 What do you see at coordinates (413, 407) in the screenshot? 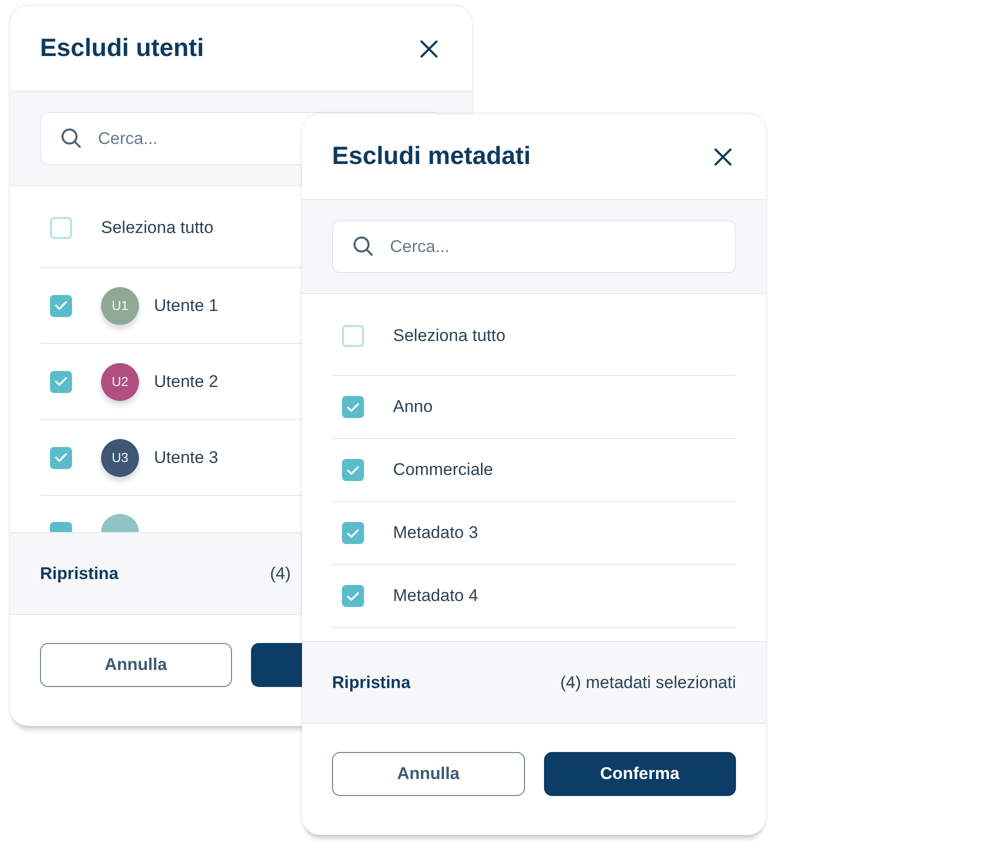
I see `item-label: Anno` at bounding box center [413, 407].